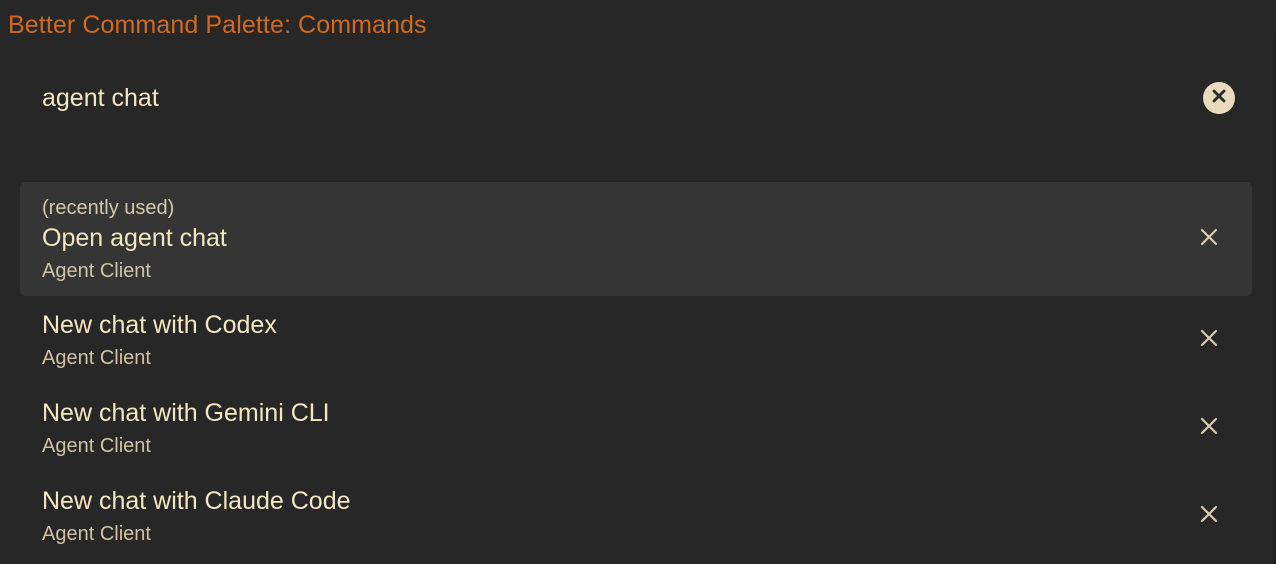 The image size is (1276, 564). I want to click on search-row, so click(638, 98).